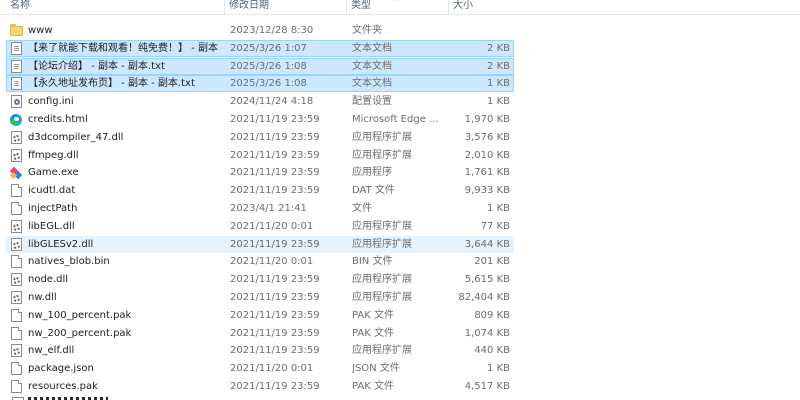  I want to click on file-name: package.json, so click(61, 369).